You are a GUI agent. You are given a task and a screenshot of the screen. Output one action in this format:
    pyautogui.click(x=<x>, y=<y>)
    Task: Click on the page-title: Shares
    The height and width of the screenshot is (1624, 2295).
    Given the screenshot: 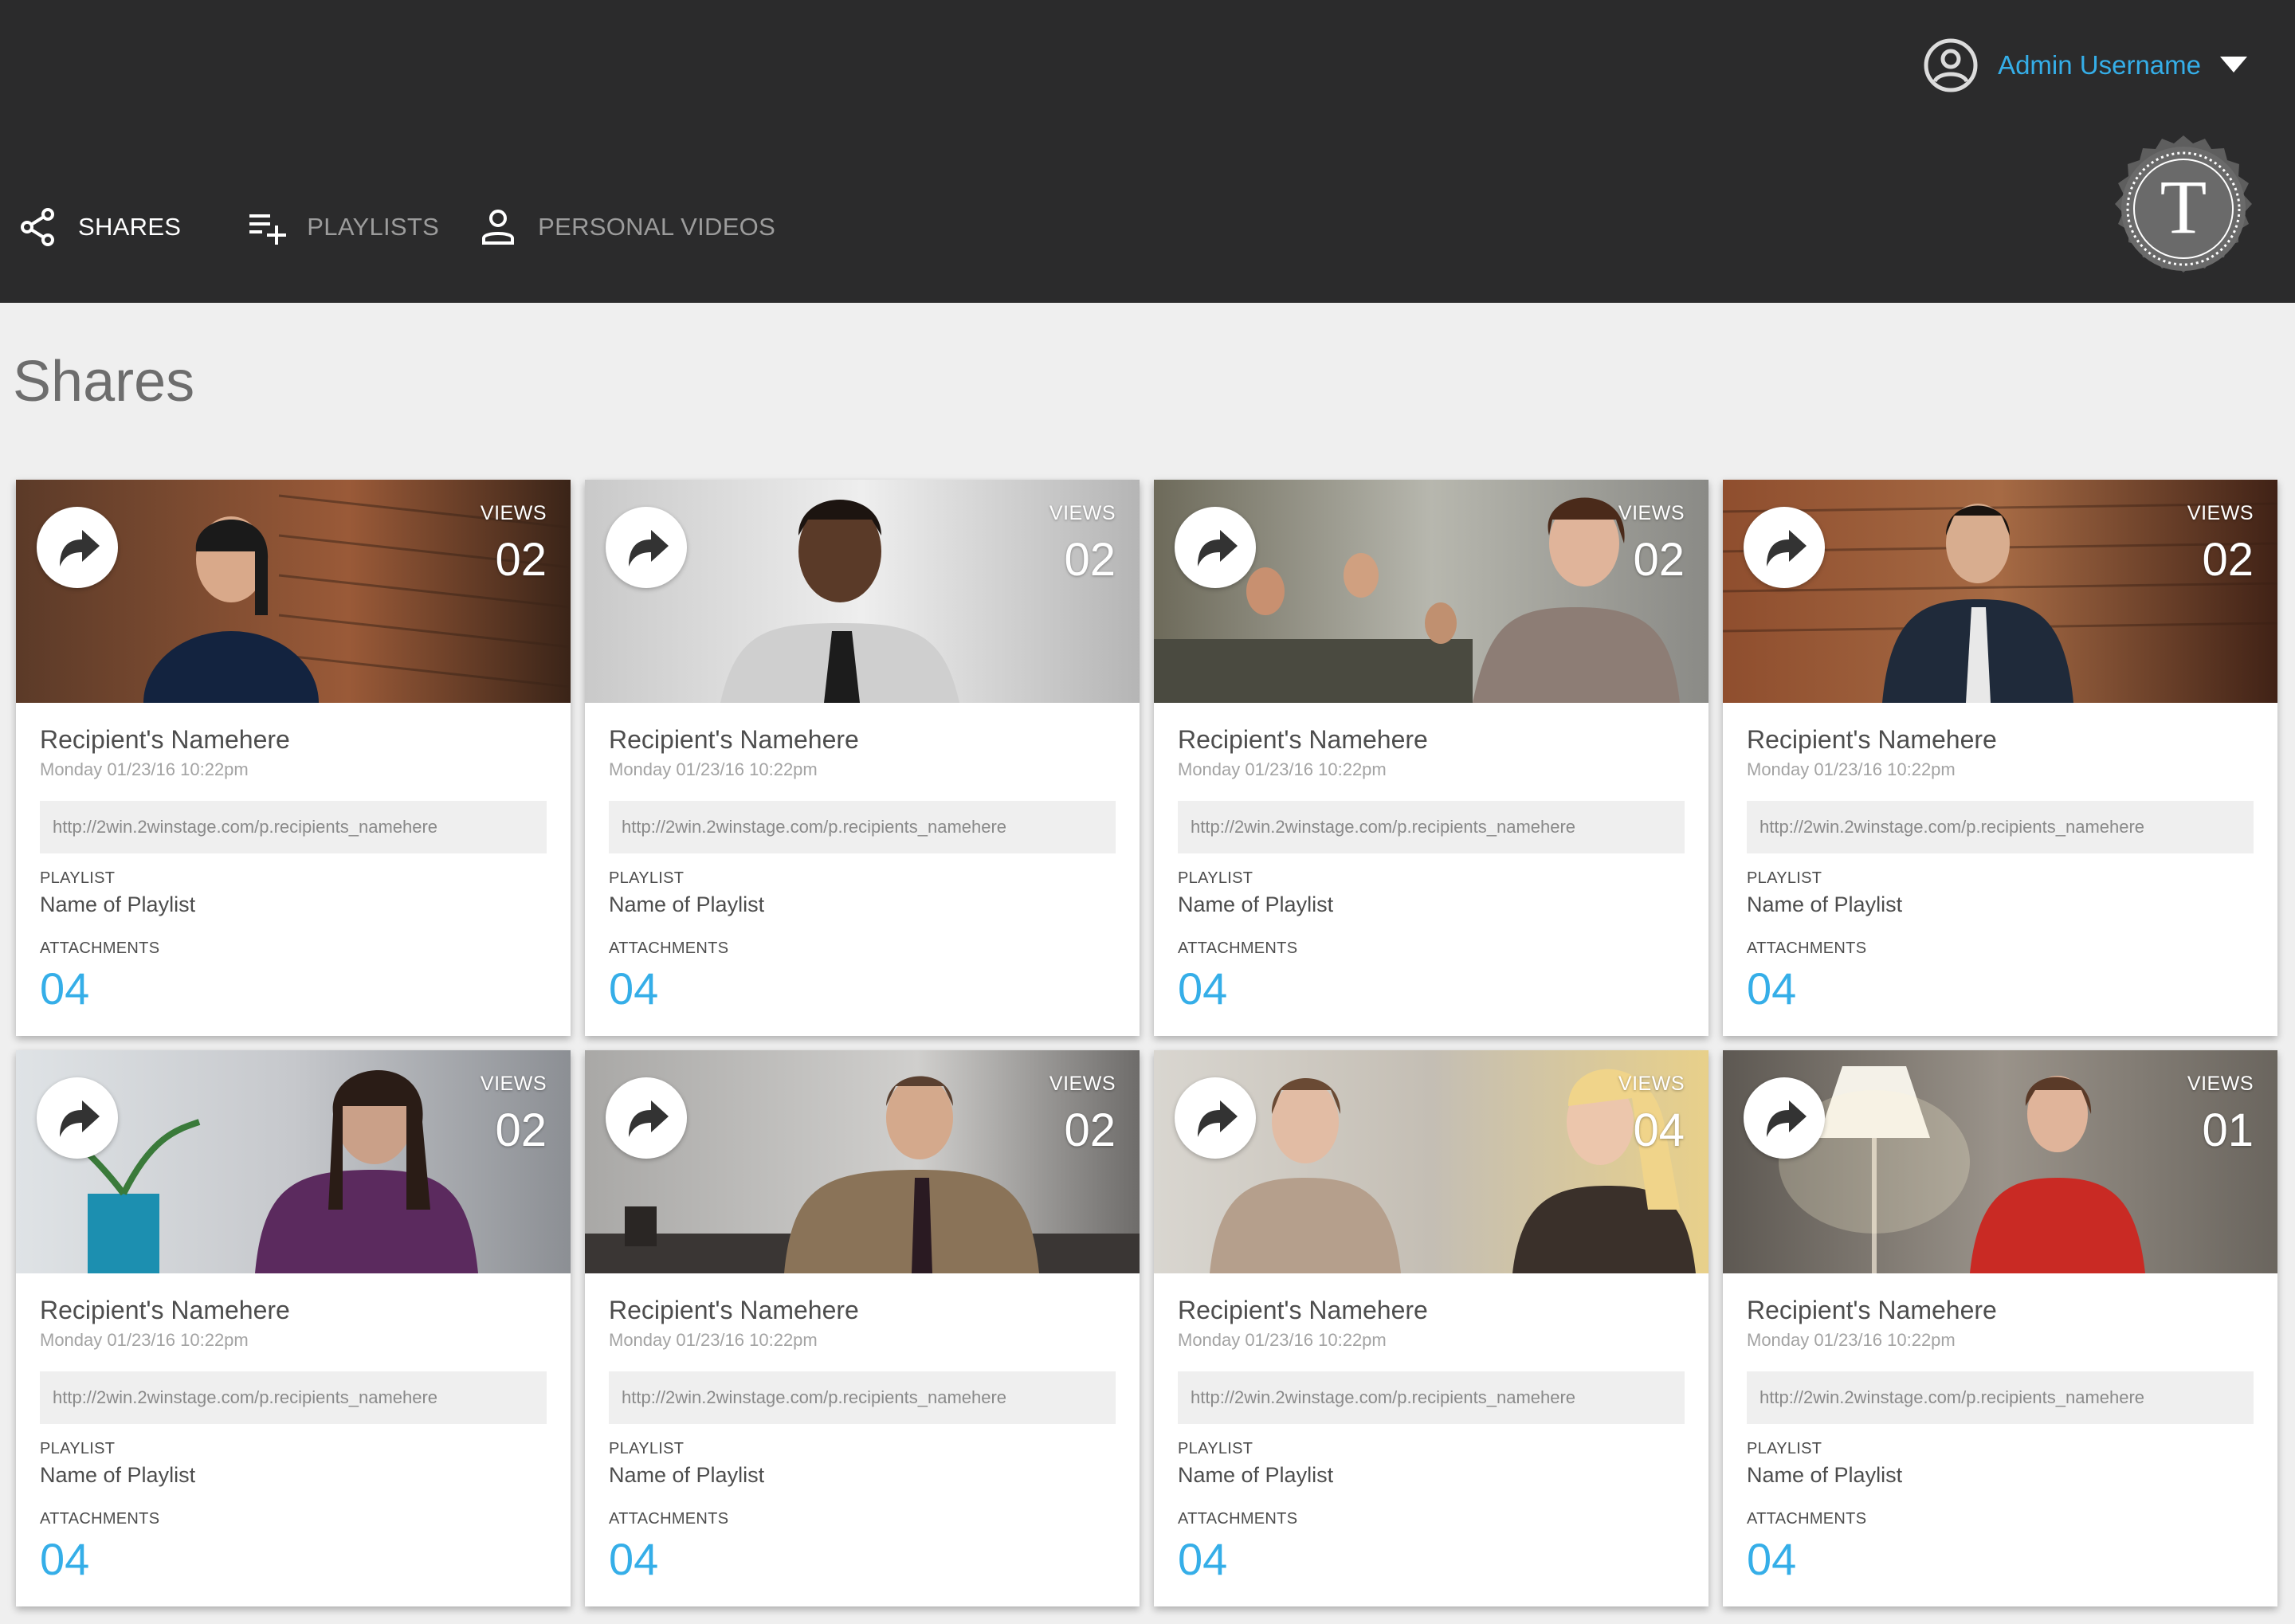 What is the action you would take?
    pyautogui.click(x=104, y=382)
    